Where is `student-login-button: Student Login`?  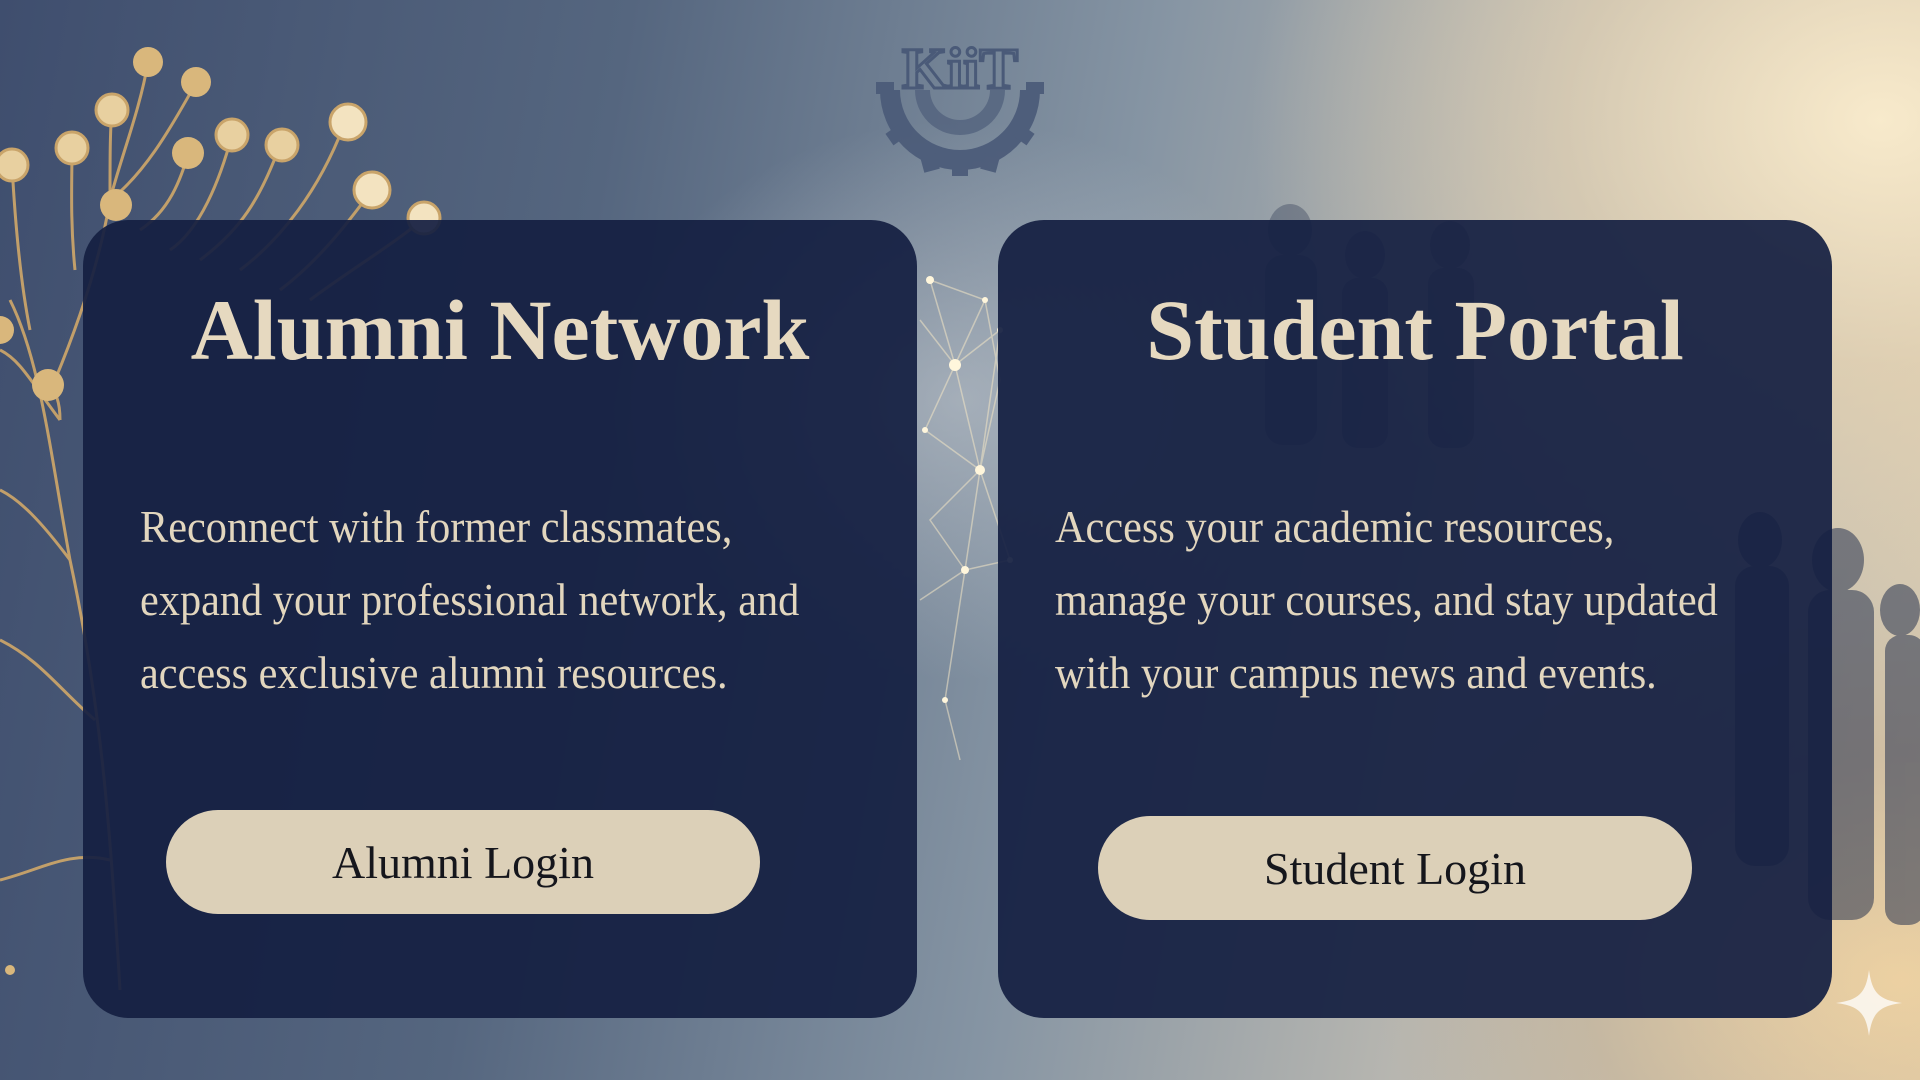
student-login-button: Student Login is located at coordinates (1395, 868).